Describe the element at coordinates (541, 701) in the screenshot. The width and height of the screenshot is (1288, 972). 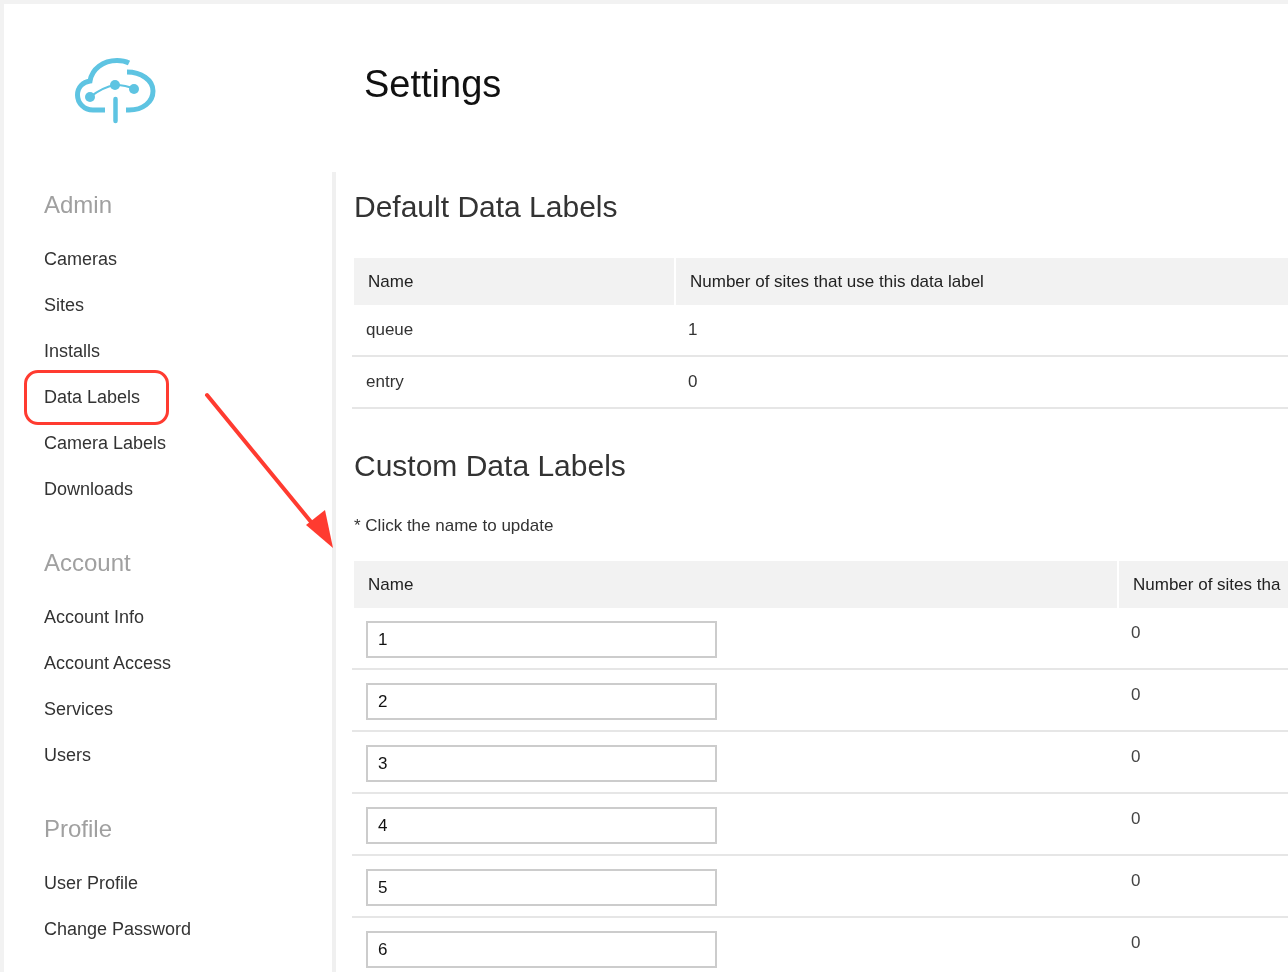
I see `name-field: 2` at that location.